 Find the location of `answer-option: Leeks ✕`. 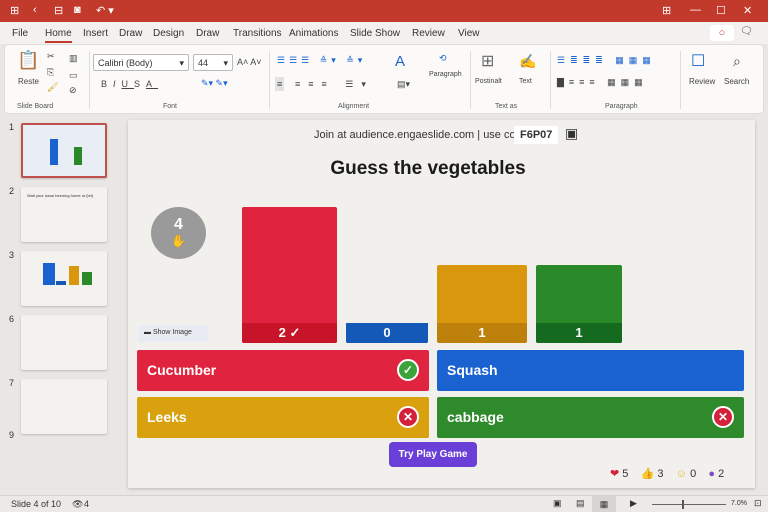

answer-option: Leeks ✕ is located at coordinates (283, 417).